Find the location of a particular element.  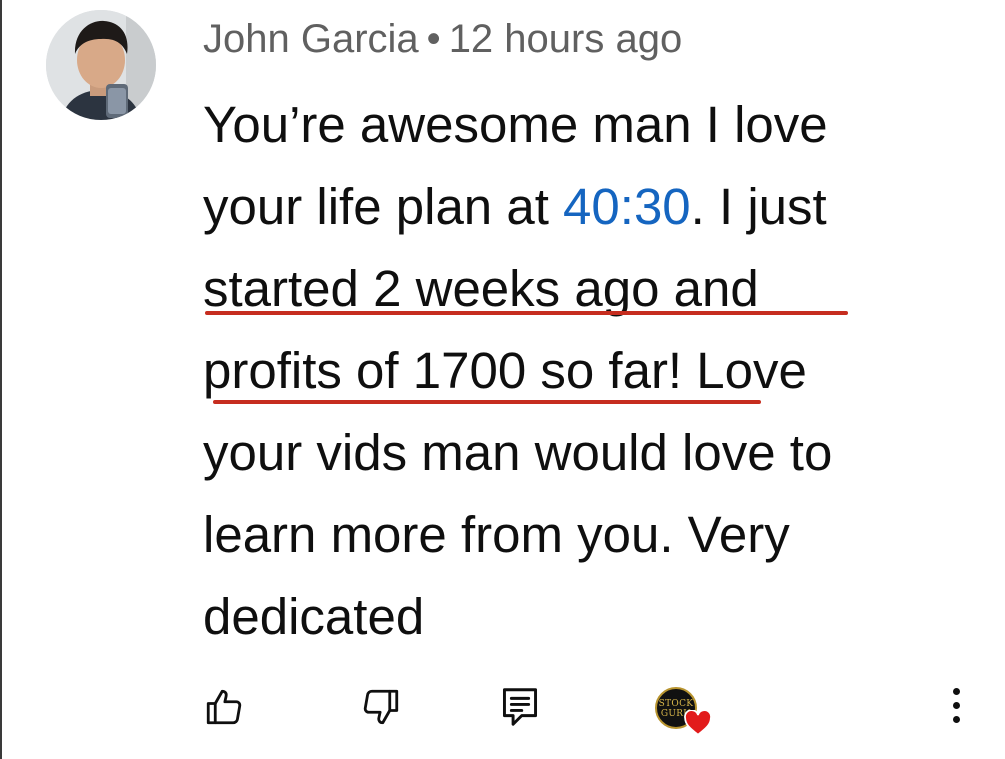

reply-comment-icon is located at coordinates (520, 707).